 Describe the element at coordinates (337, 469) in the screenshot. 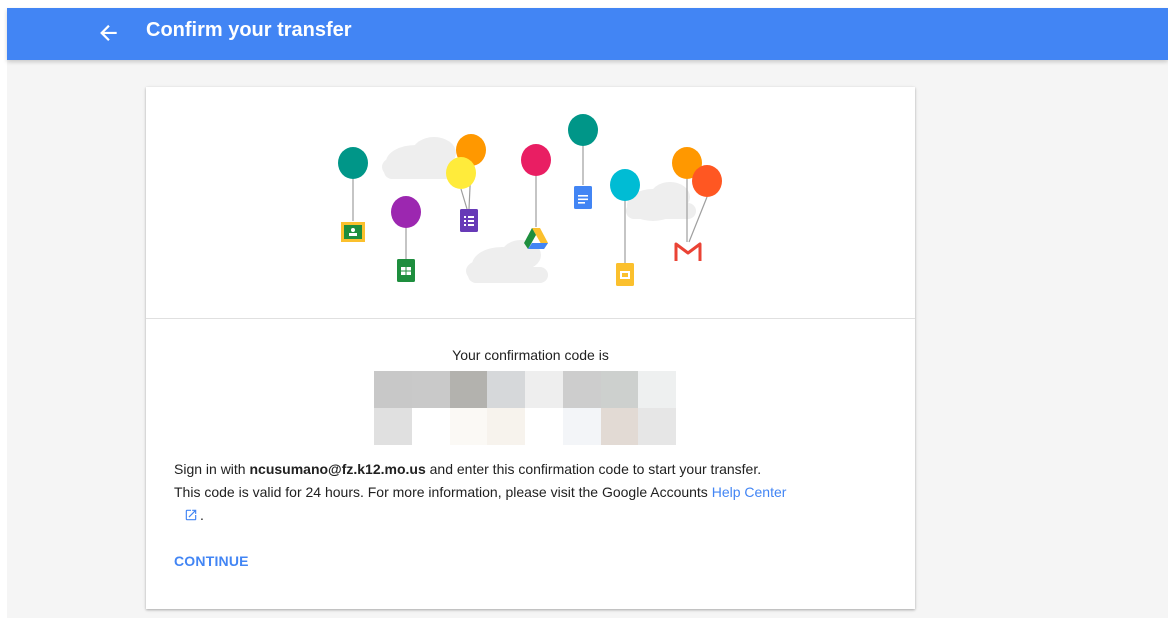

I see `account-email: ncusumano@fz.k12.mo.us` at that location.